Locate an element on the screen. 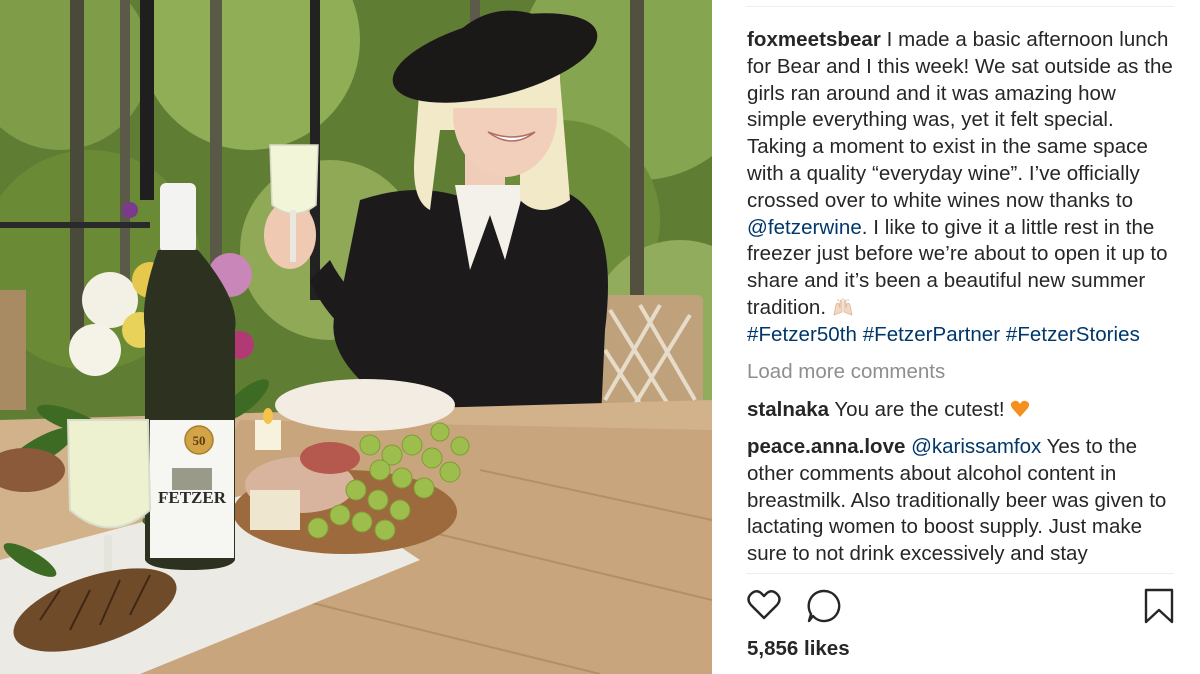 The image size is (1200, 674). divider-top is located at coordinates (960, 6).